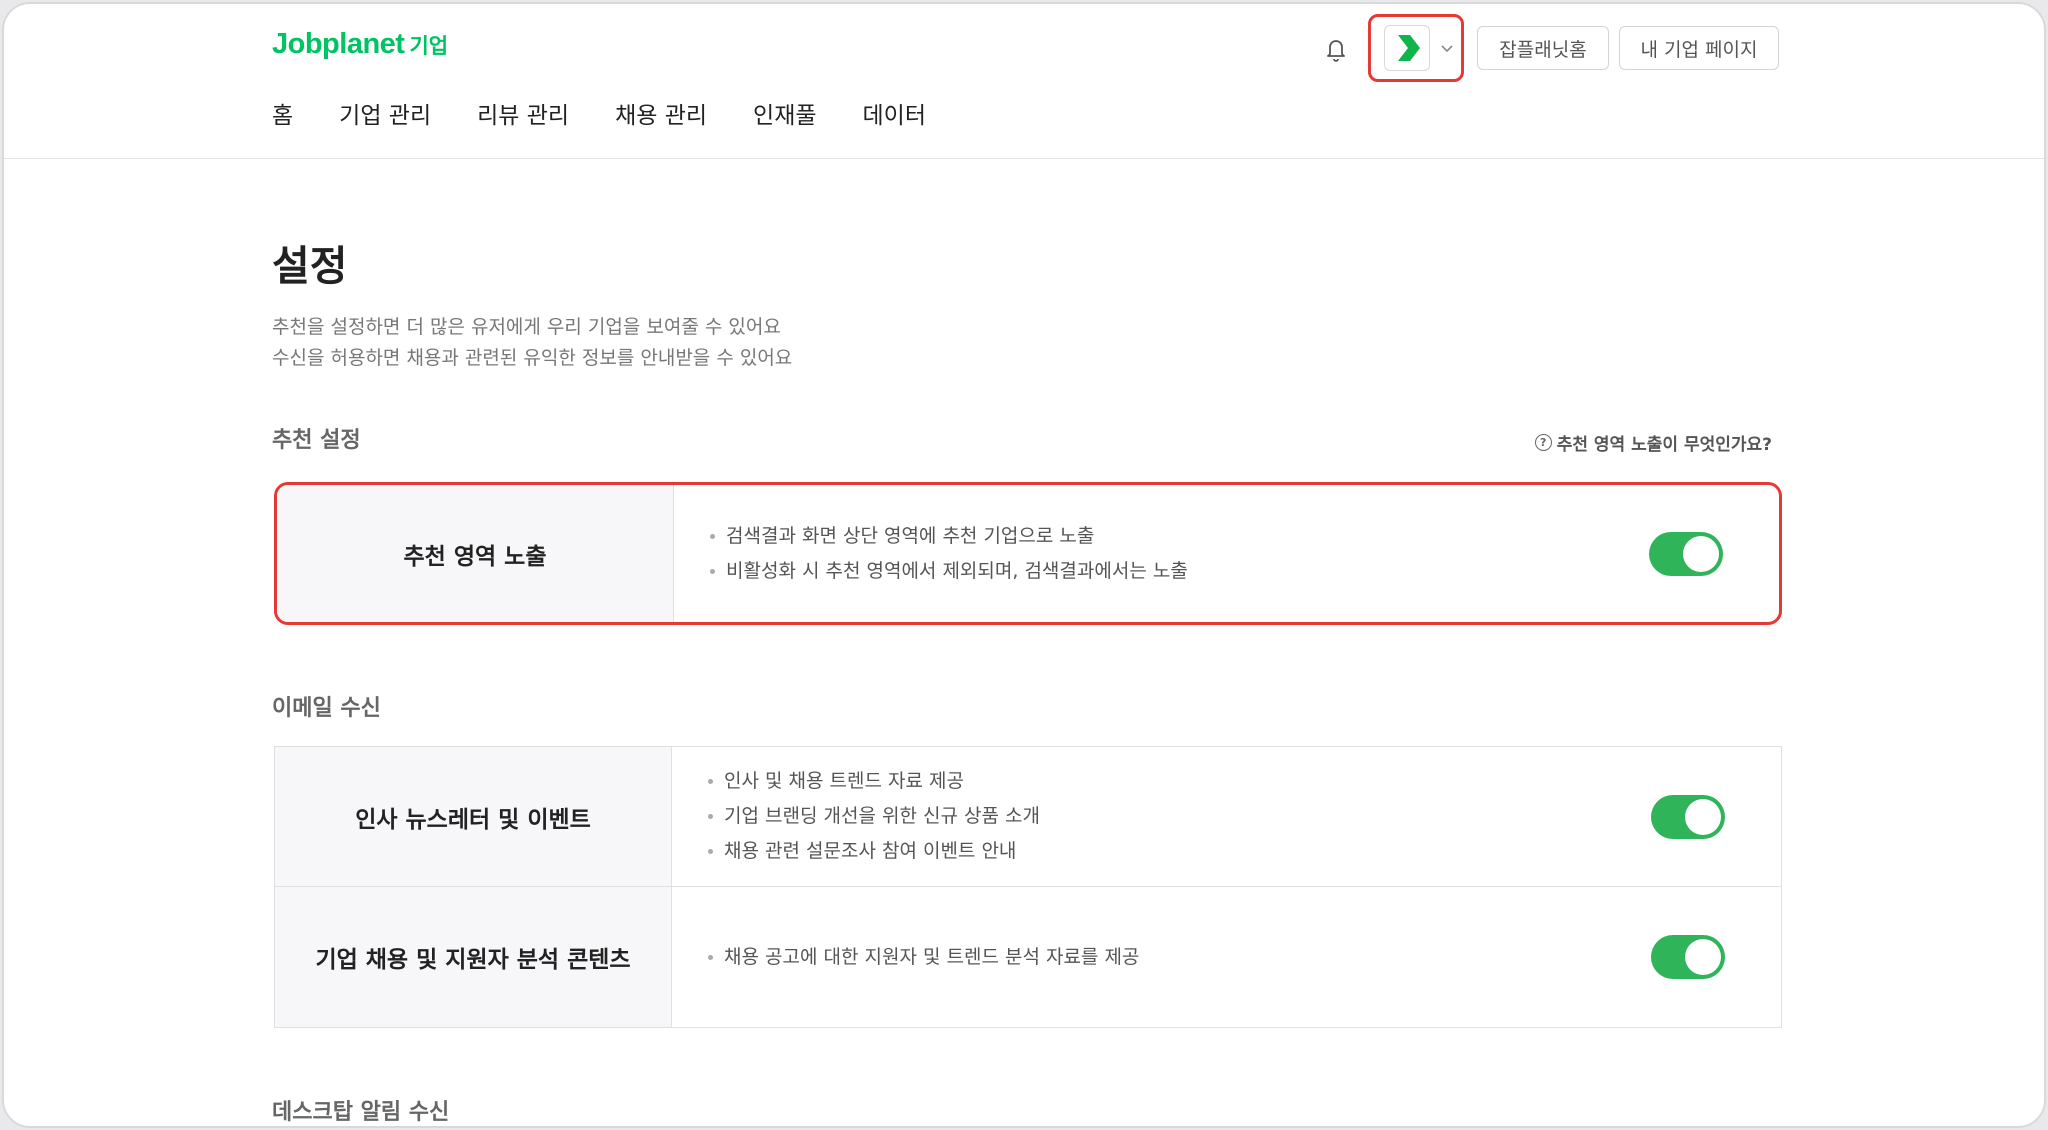 The image size is (2048, 1130). Describe the element at coordinates (1244, 851) in the screenshot. I see `setting-bullet: 채용 관련 설문조사 참여 이벤트 안내` at that location.